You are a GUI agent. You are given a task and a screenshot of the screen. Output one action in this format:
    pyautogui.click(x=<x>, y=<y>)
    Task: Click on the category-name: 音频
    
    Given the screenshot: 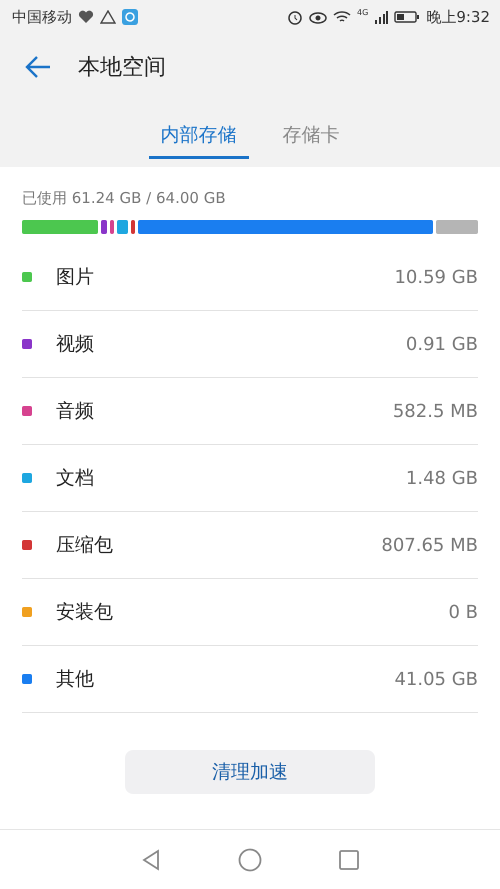 What is the action you would take?
    pyautogui.click(x=75, y=411)
    